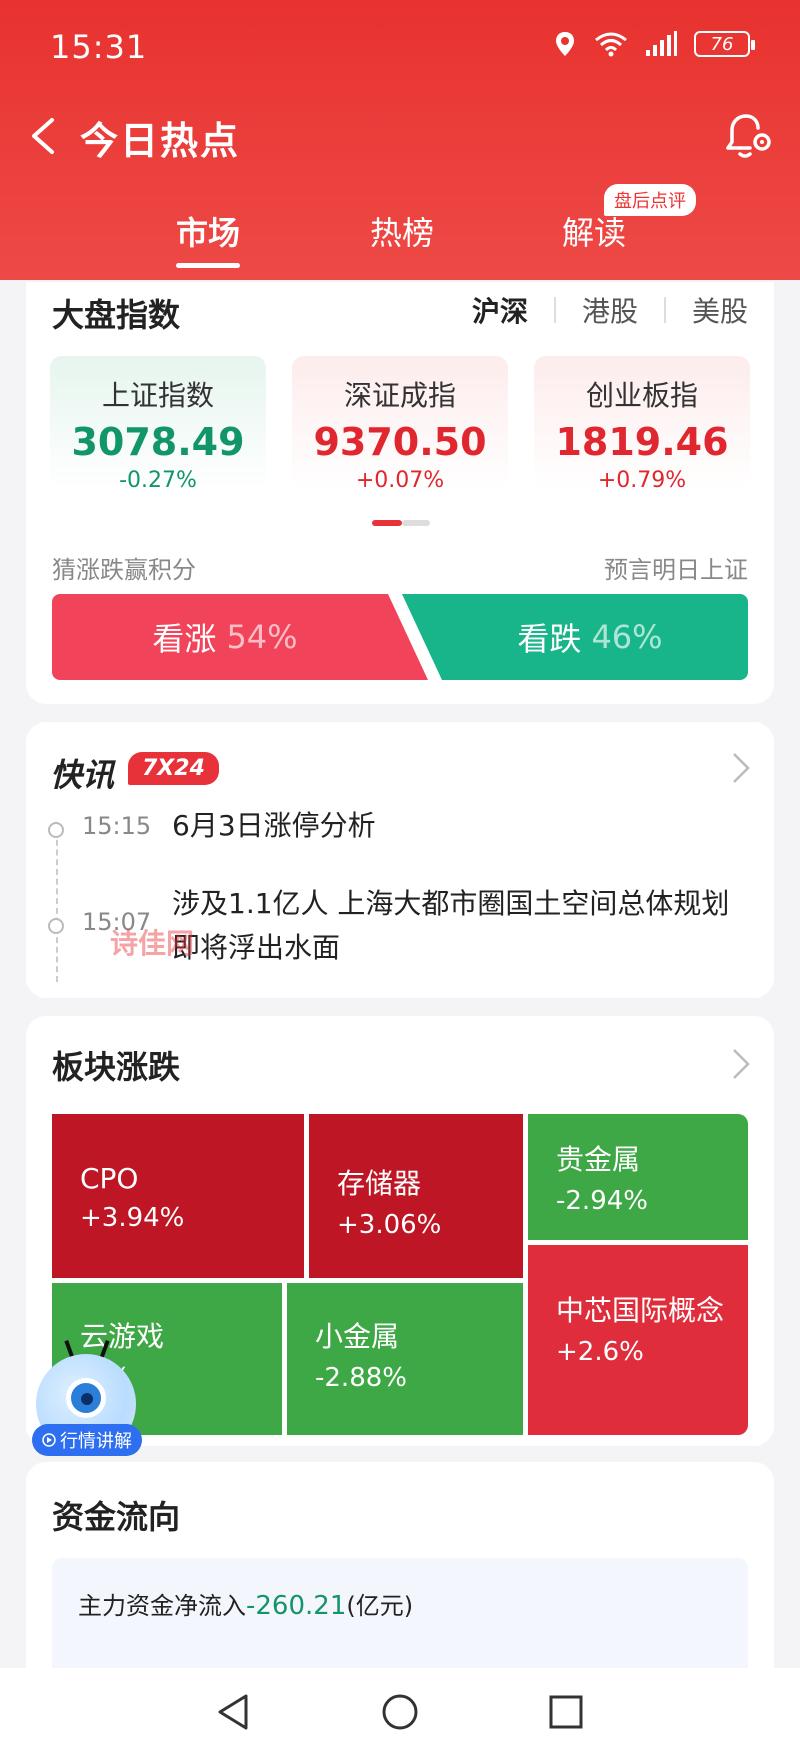  I want to click on sector-name: 小金属, so click(357, 1336).